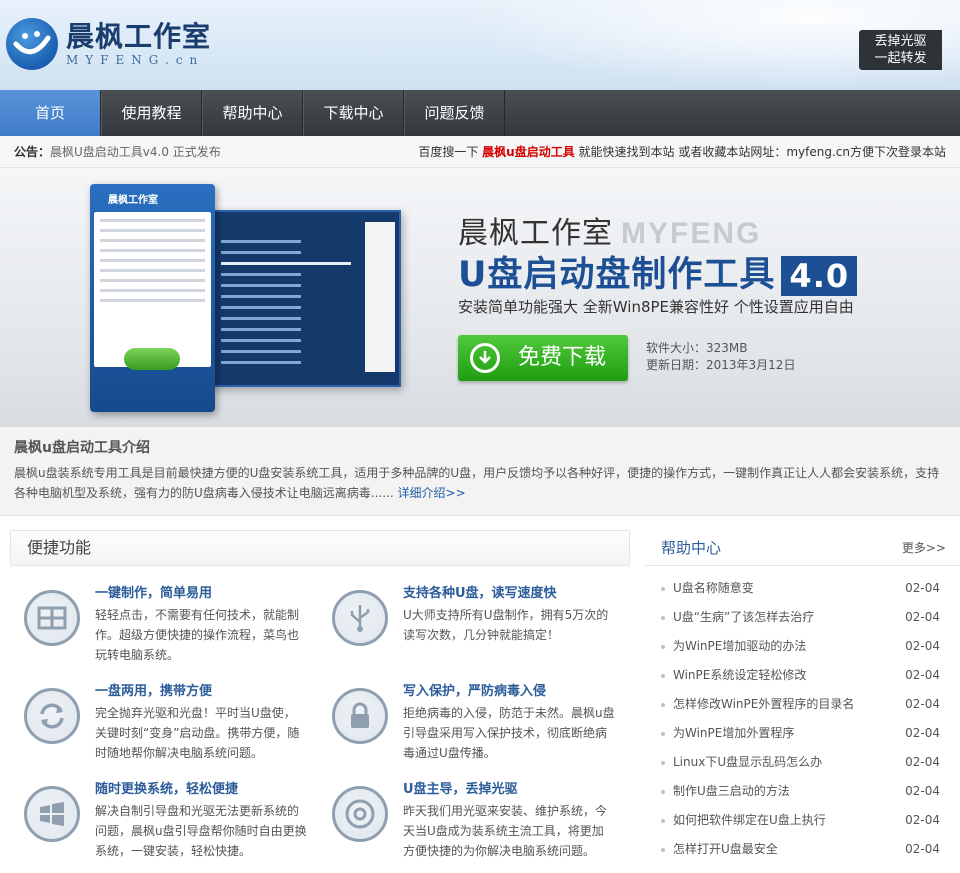 This screenshot has height=873, width=960. I want to click on help-list-item: 为WinPE增加外置程序 02-04, so click(802, 733).